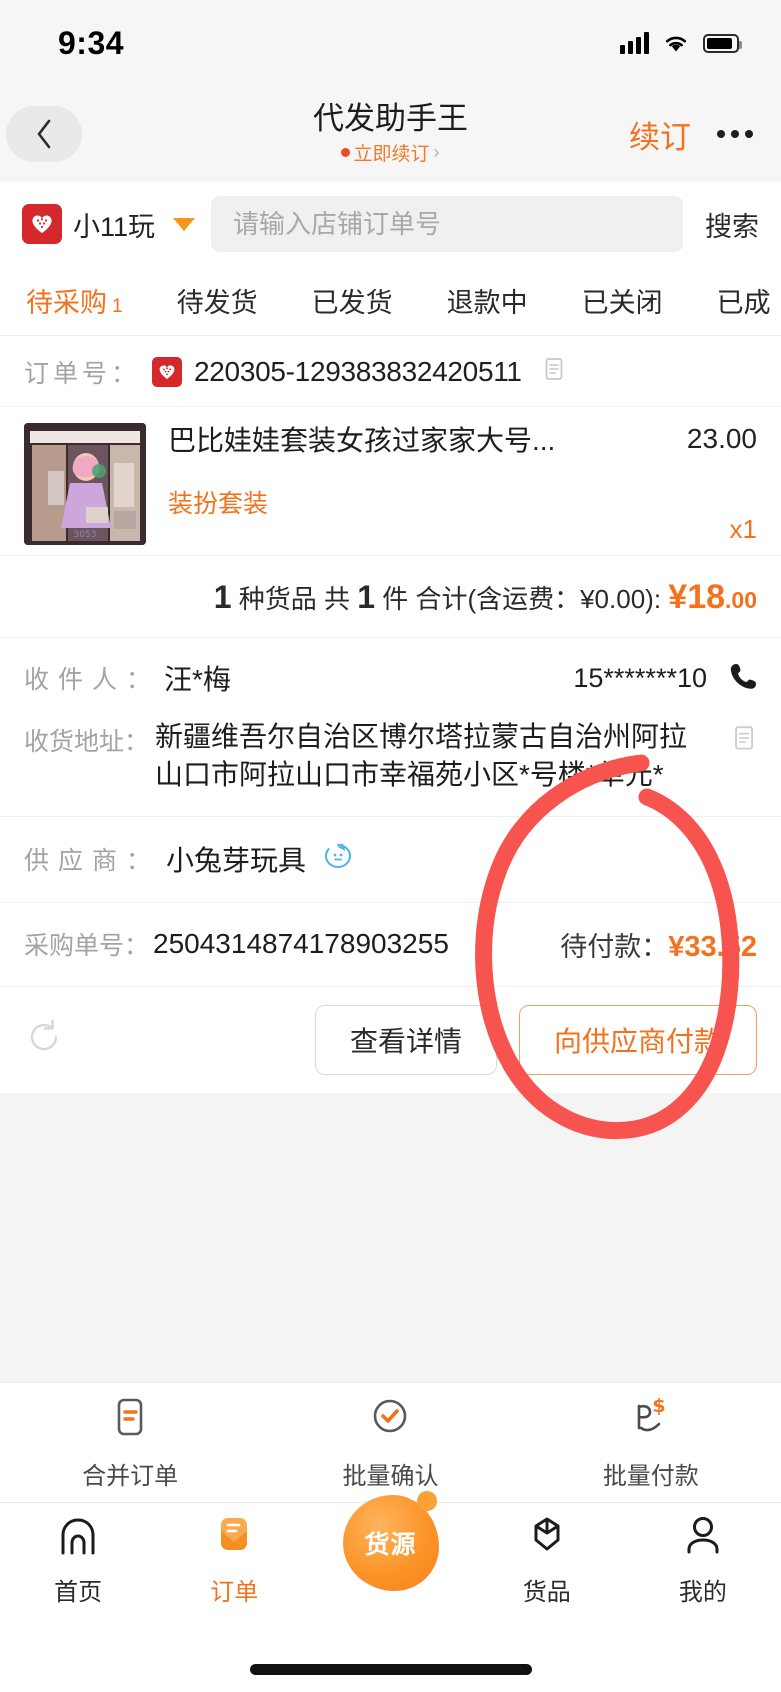 The height and width of the screenshot is (1692, 781). I want to click on tab-label: 已成, so click(743, 303).